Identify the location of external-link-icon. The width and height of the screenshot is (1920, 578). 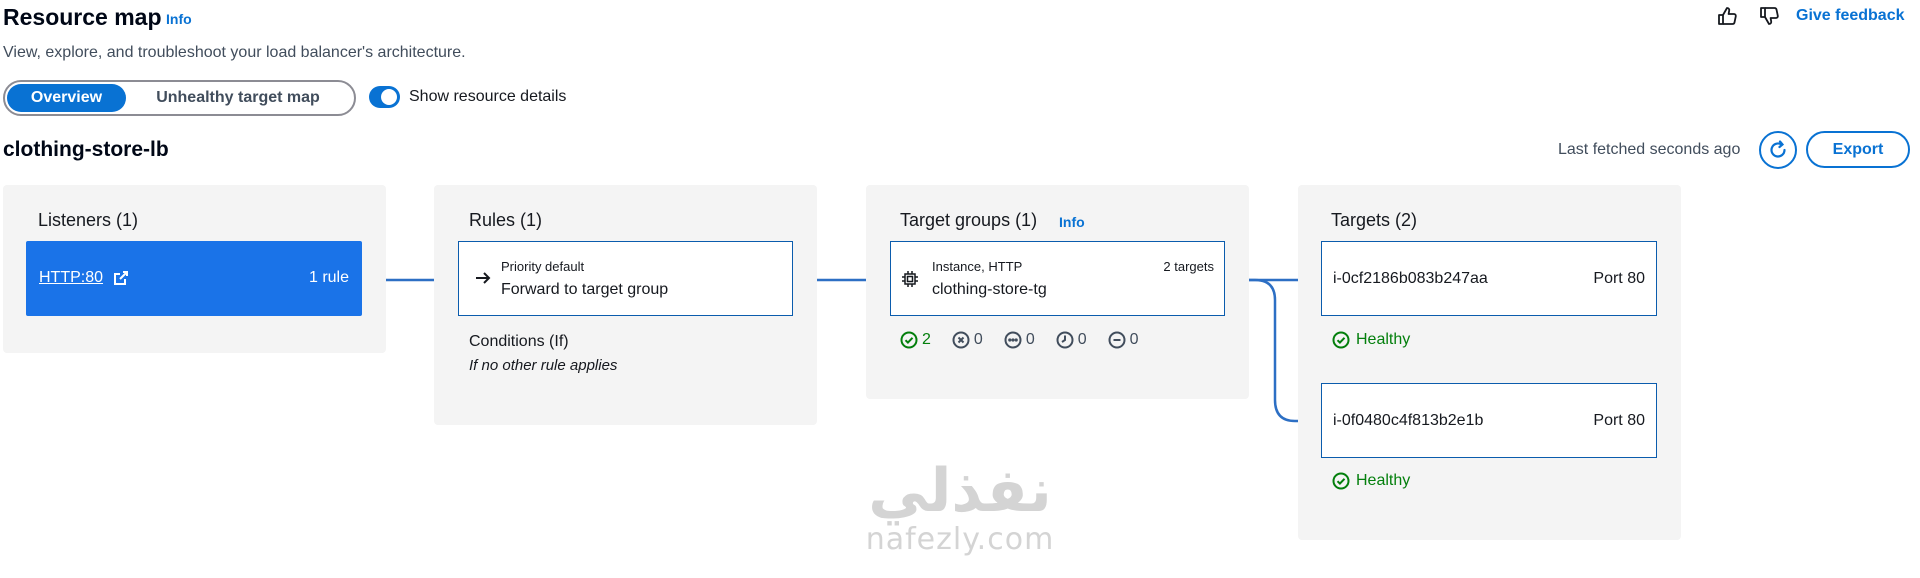
(121, 278).